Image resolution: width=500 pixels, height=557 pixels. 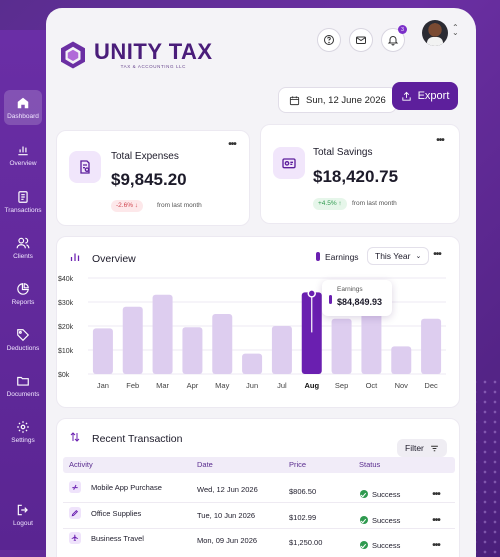 What do you see at coordinates (117, 538) in the screenshot?
I see `activity-cell: Business Travel` at bounding box center [117, 538].